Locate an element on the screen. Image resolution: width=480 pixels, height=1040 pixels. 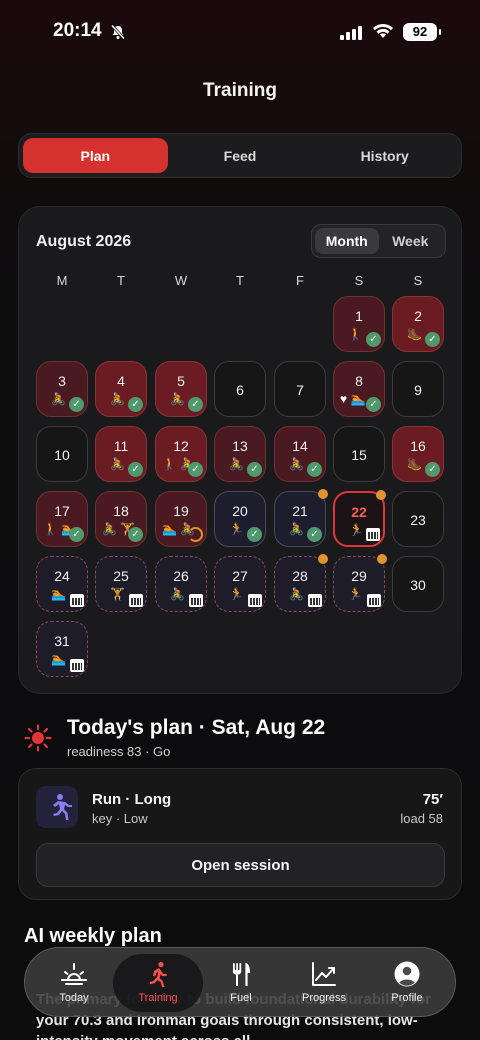
calendar-day: 24 🏊 is located at coordinates (62, 584).